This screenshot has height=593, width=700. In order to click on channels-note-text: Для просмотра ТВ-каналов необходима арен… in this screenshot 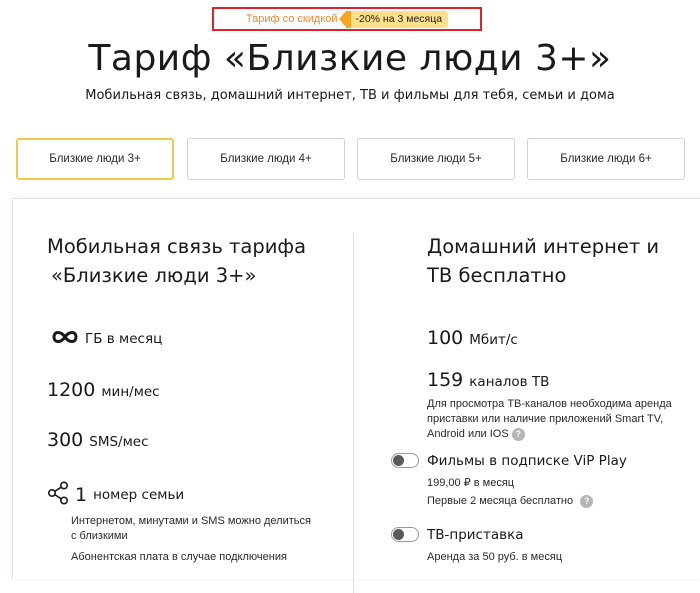, I will do `click(549, 419)`.